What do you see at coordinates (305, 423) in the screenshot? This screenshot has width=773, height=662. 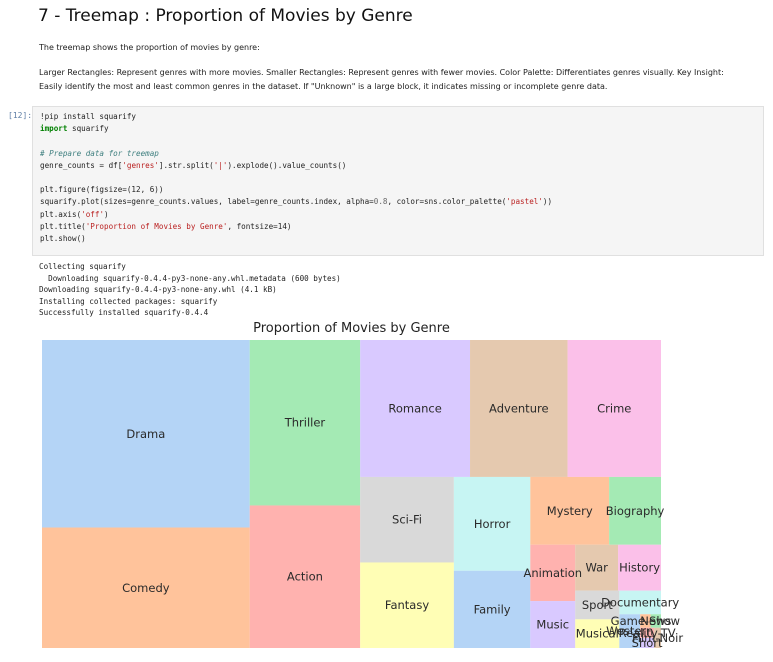 I see `treemap-label-thriller: Thriller` at bounding box center [305, 423].